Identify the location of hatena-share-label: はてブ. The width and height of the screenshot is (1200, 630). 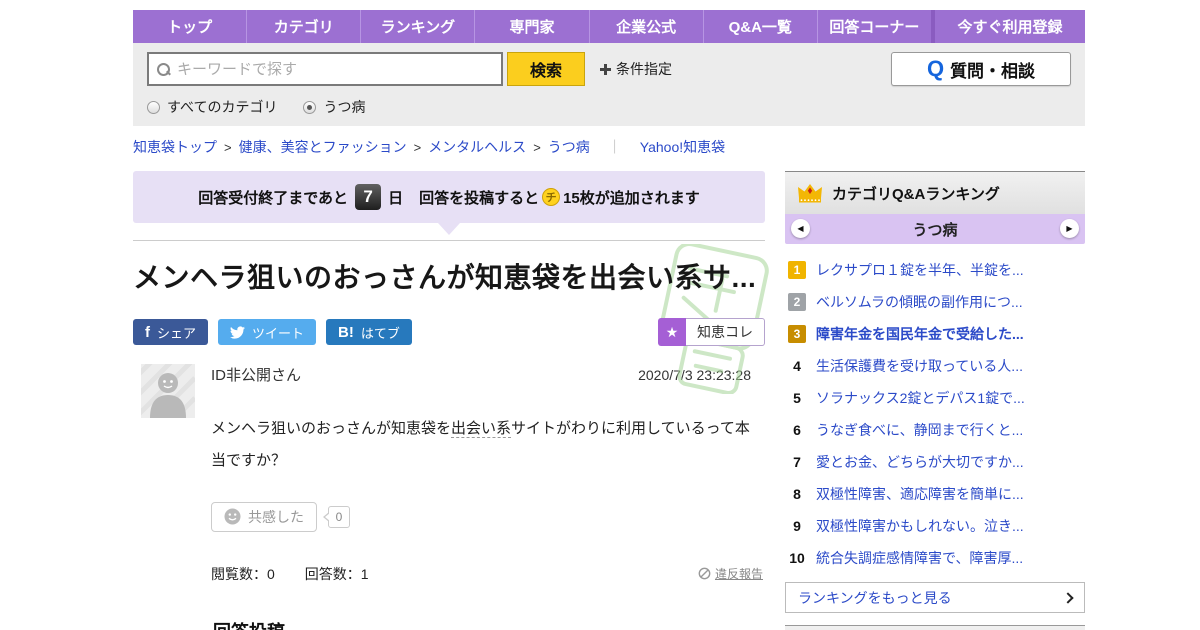
(380, 333).